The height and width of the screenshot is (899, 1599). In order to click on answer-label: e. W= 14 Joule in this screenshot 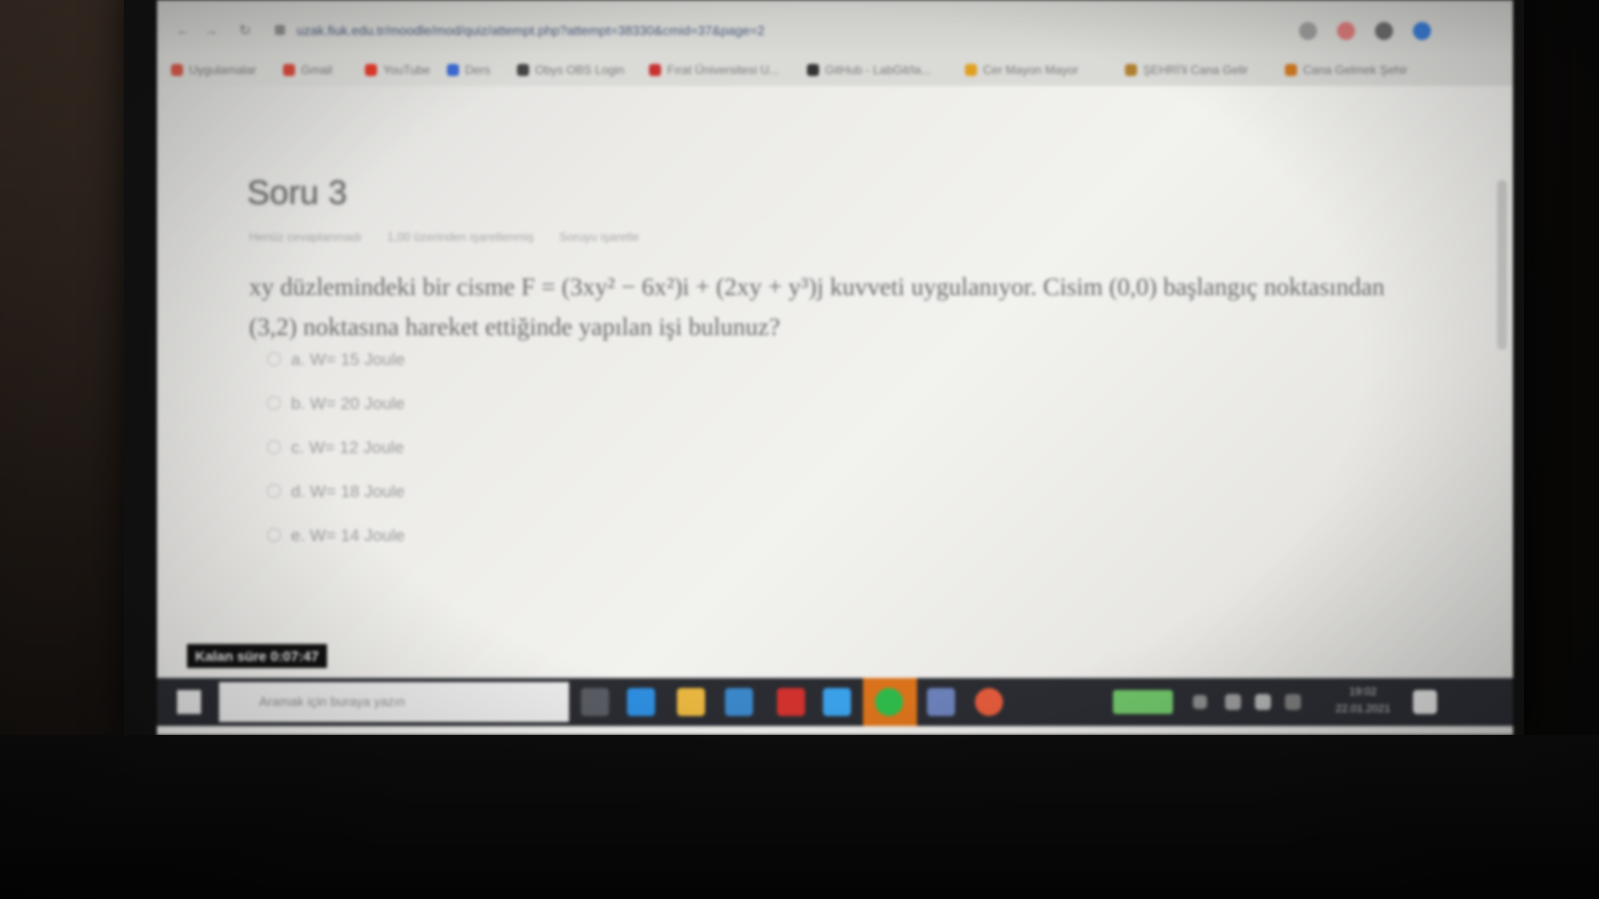, I will do `click(348, 535)`.